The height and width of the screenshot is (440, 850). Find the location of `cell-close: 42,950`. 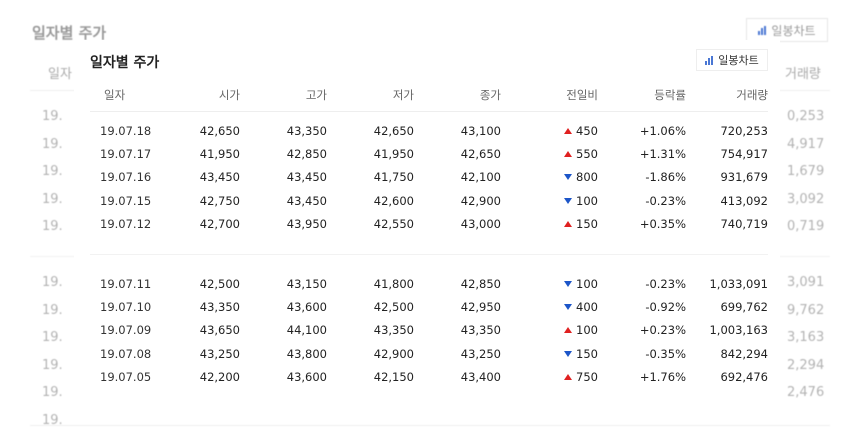

cell-close: 42,950 is located at coordinates (480, 307).